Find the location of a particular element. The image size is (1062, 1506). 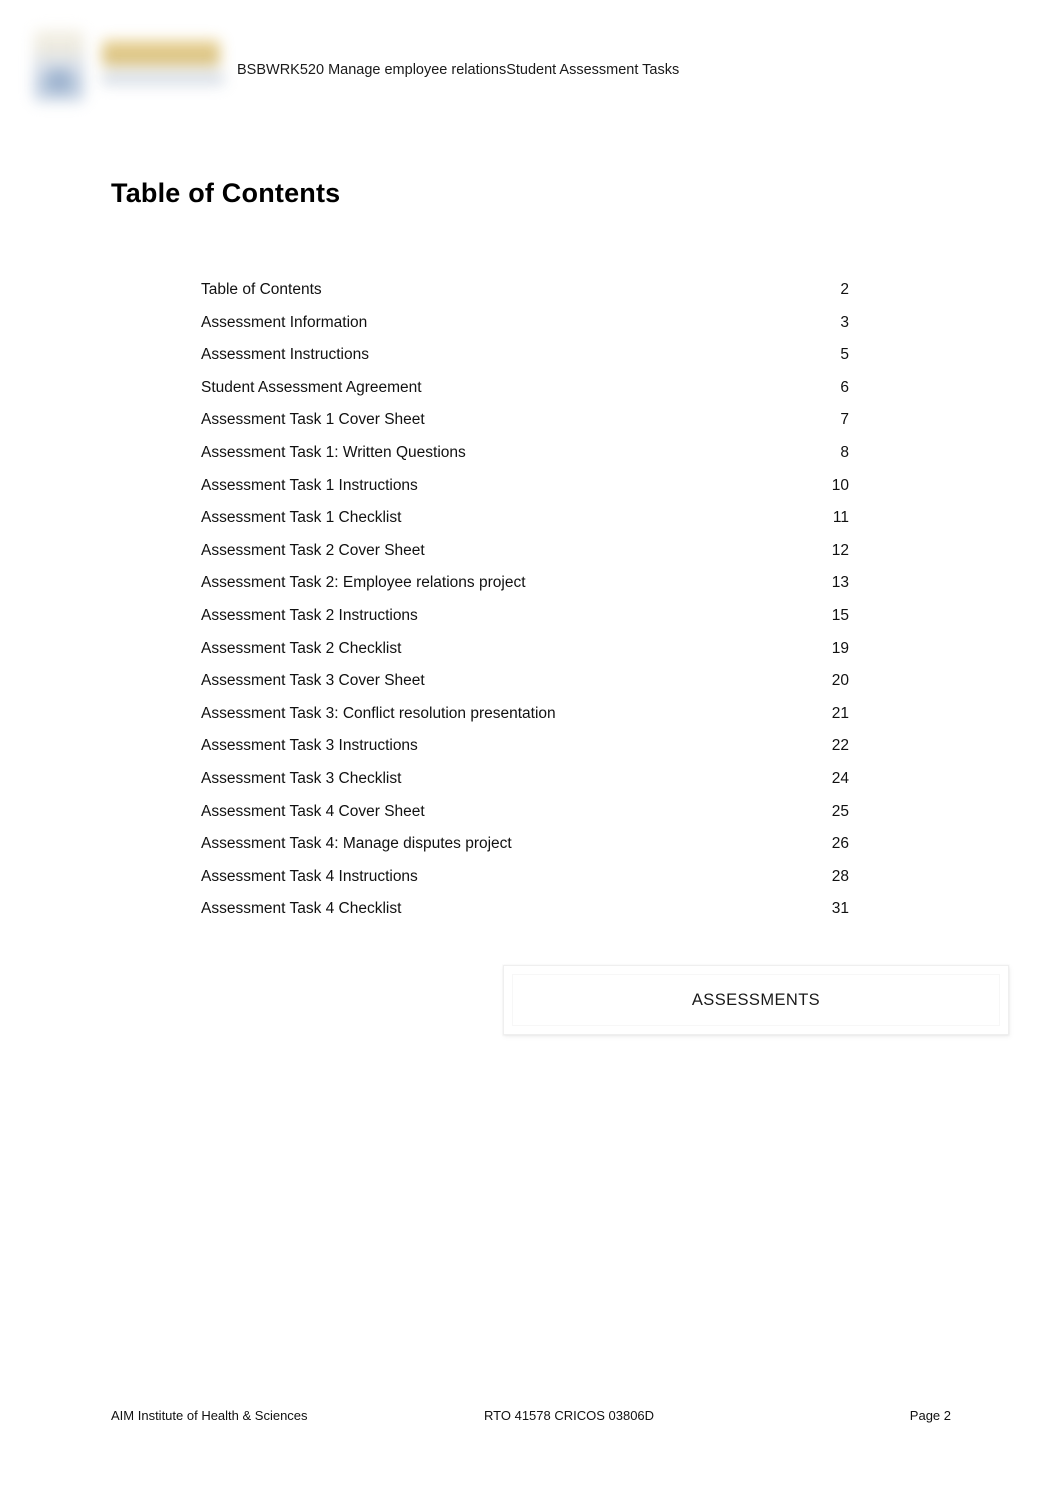

toc-entry-page: 31 is located at coordinates (840, 909).